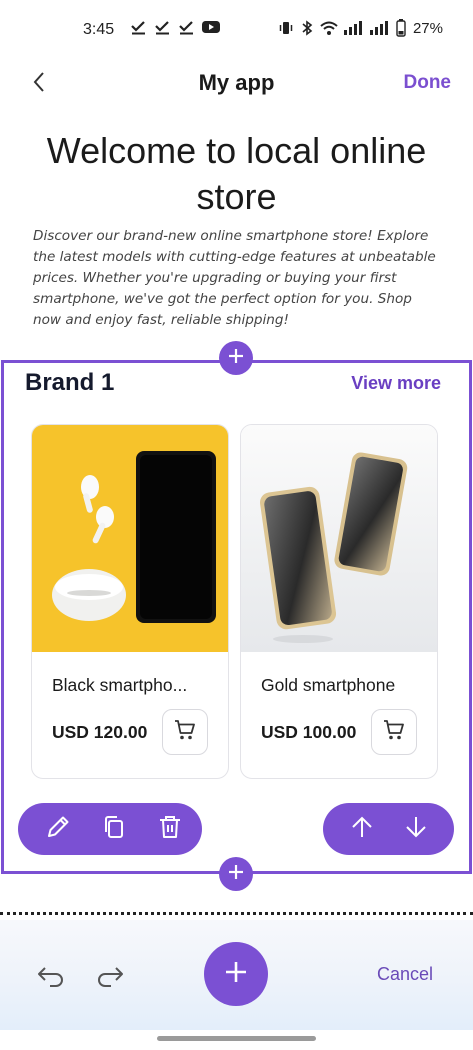 This screenshot has width=473, height=1050. I want to click on delete-button, so click(170, 829).